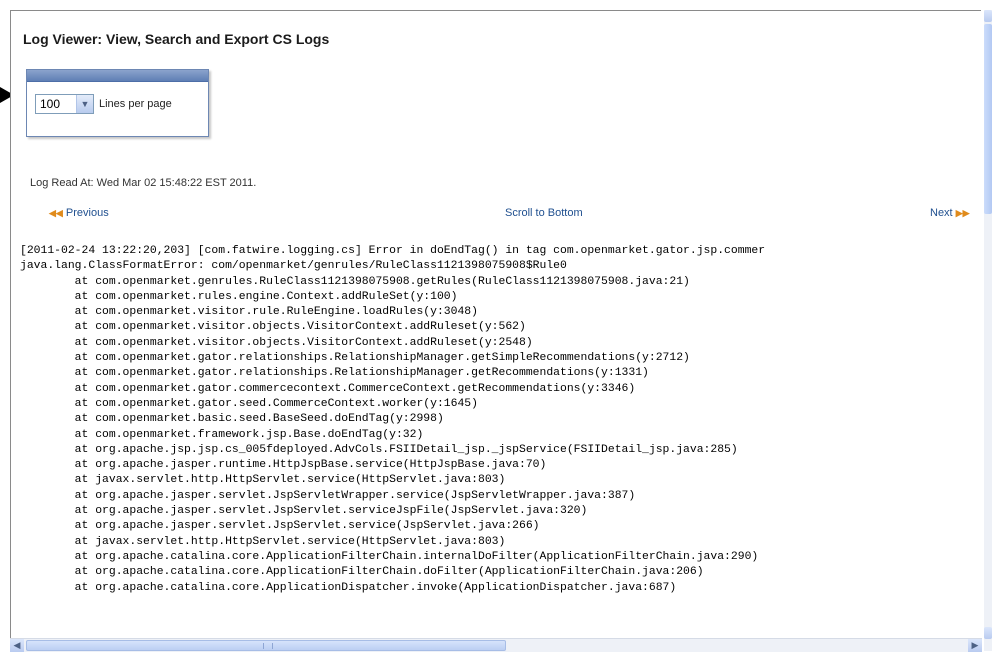 The height and width of the screenshot is (652, 992). I want to click on scroll-right-arrow: ▶, so click(975, 645).